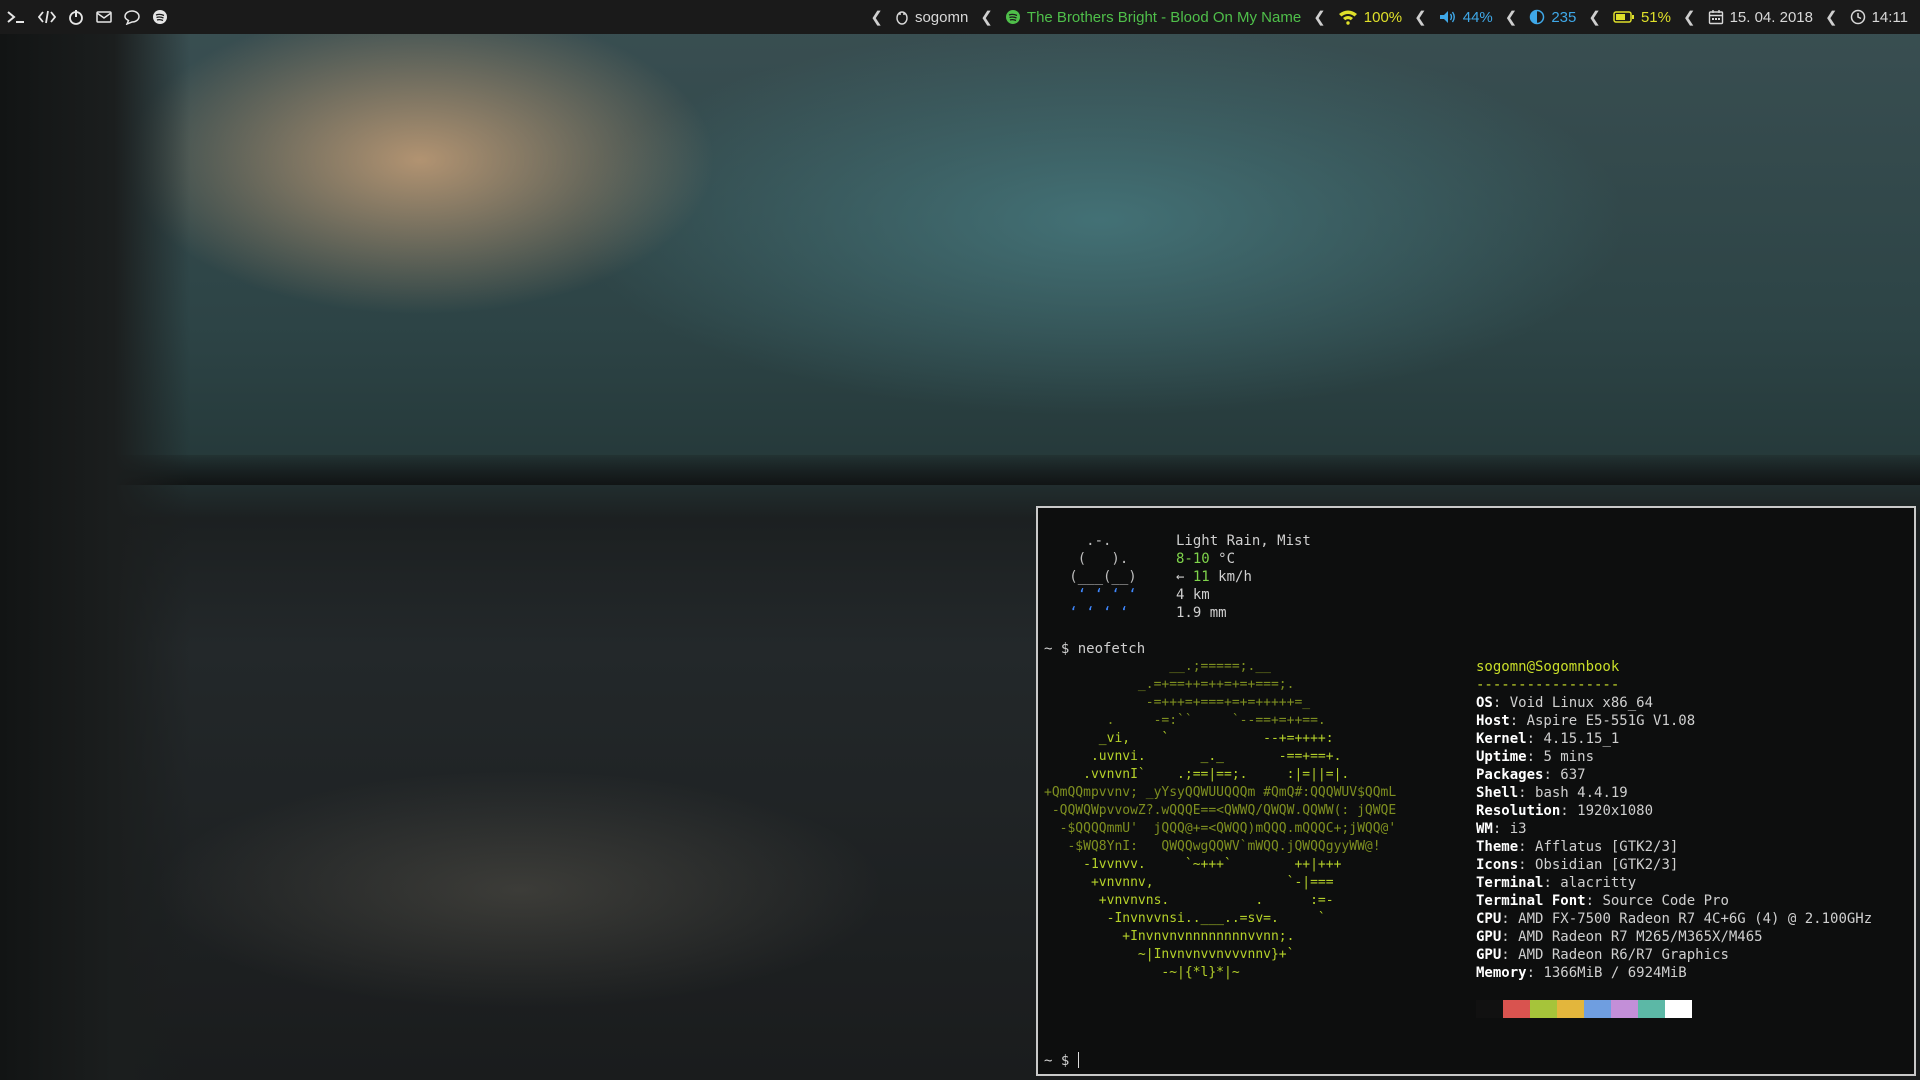 This screenshot has width=1920, height=1080. Describe the element at coordinates (1535, 757) in the screenshot. I see `info-row: Uptime: 5 mins` at that location.